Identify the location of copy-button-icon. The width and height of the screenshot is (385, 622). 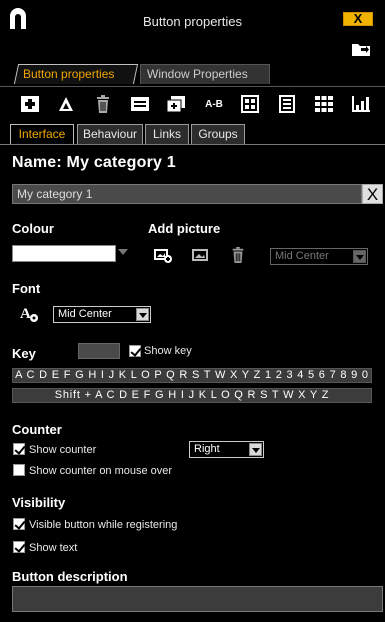
(176, 104).